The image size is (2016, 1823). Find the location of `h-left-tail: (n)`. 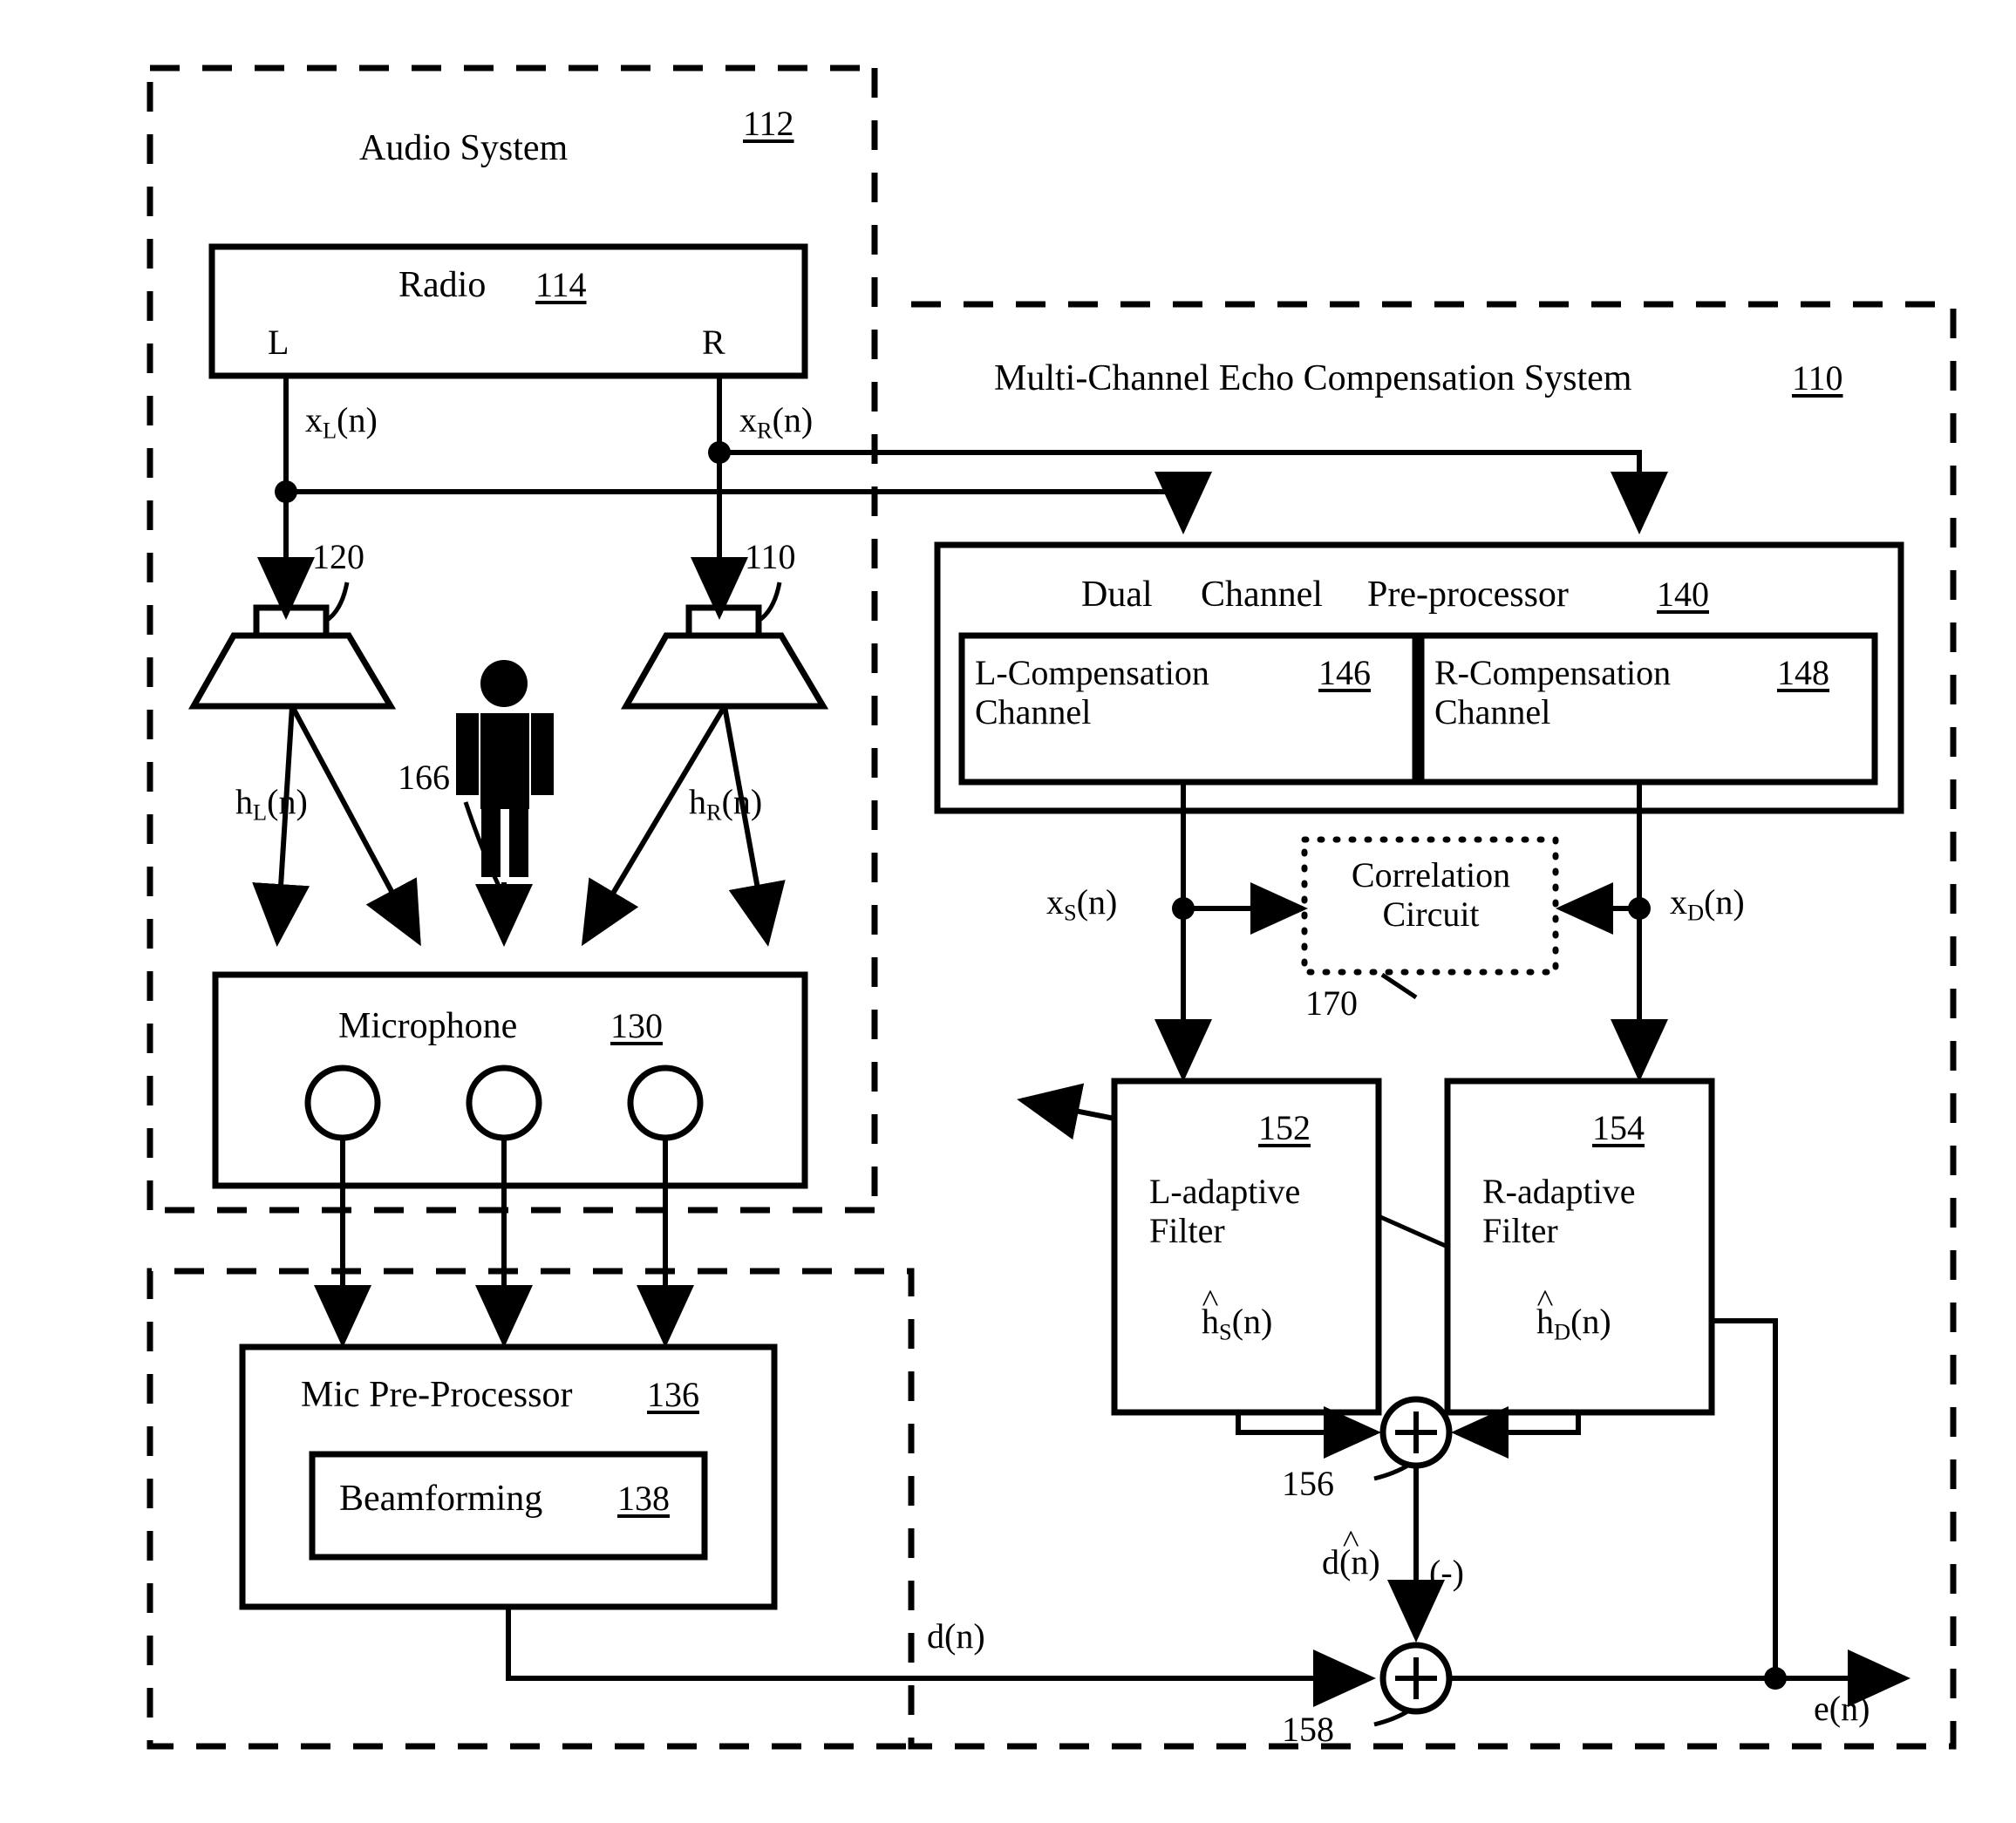

h-left-tail: (n) is located at coordinates (287, 801).